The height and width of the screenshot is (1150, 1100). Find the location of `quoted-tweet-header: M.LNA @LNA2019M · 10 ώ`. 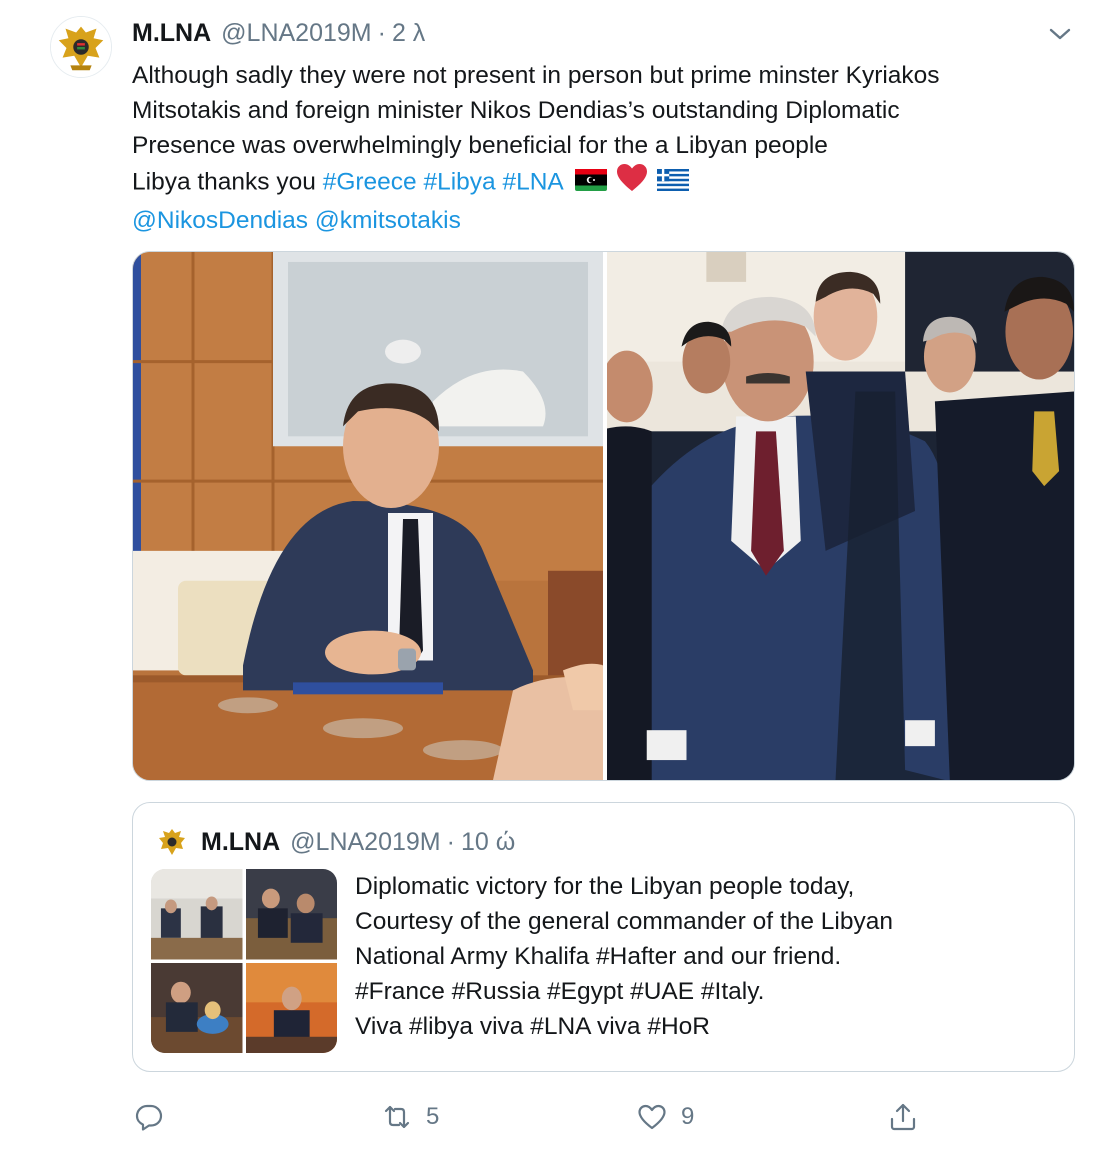

quoted-tweet-header: M.LNA @LNA2019M · 10 ώ is located at coordinates (335, 842).